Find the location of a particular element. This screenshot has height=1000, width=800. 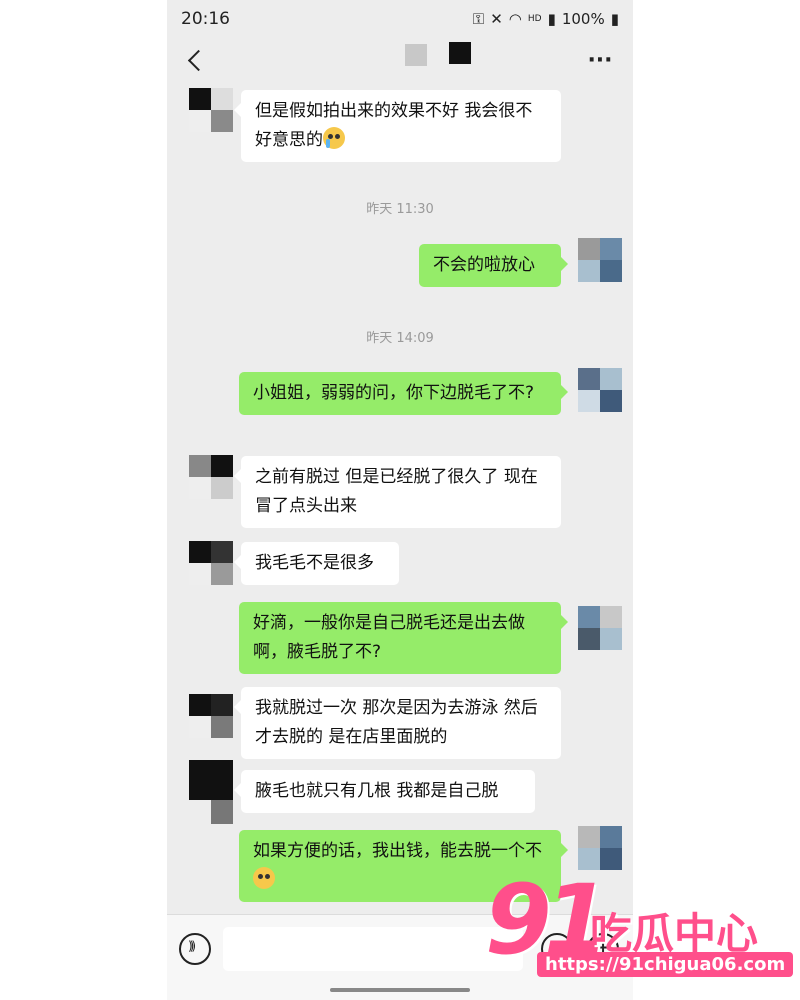

battery-icon: ▮ is located at coordinates (614, 19).